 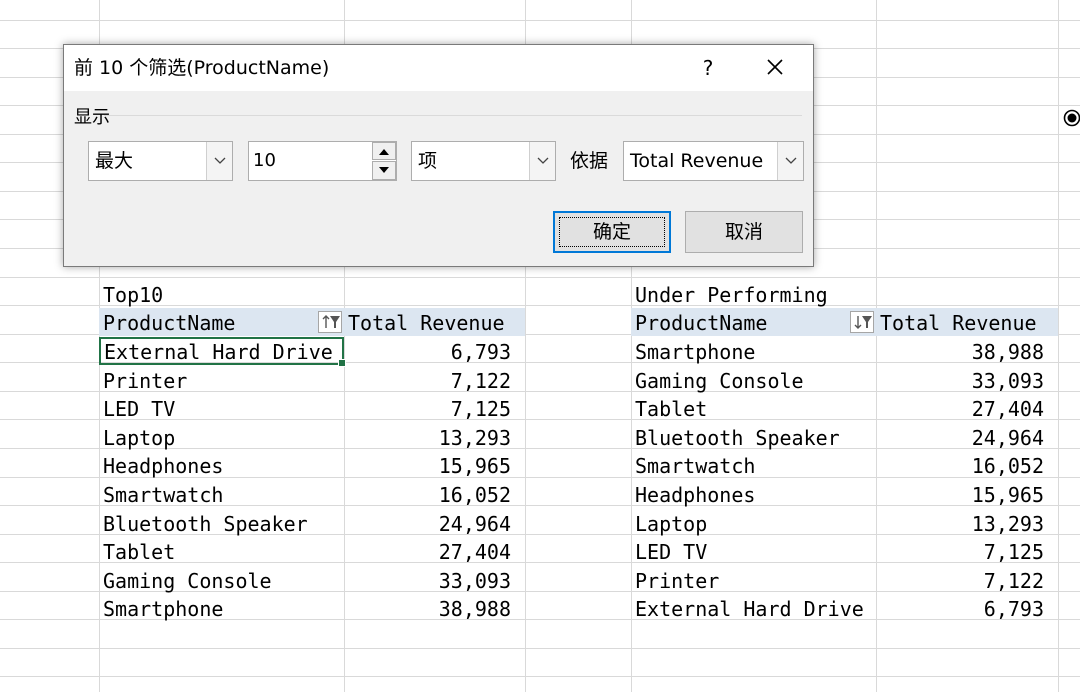 I want to click on under-row-value: 38,988, so click(x=967, y=351).